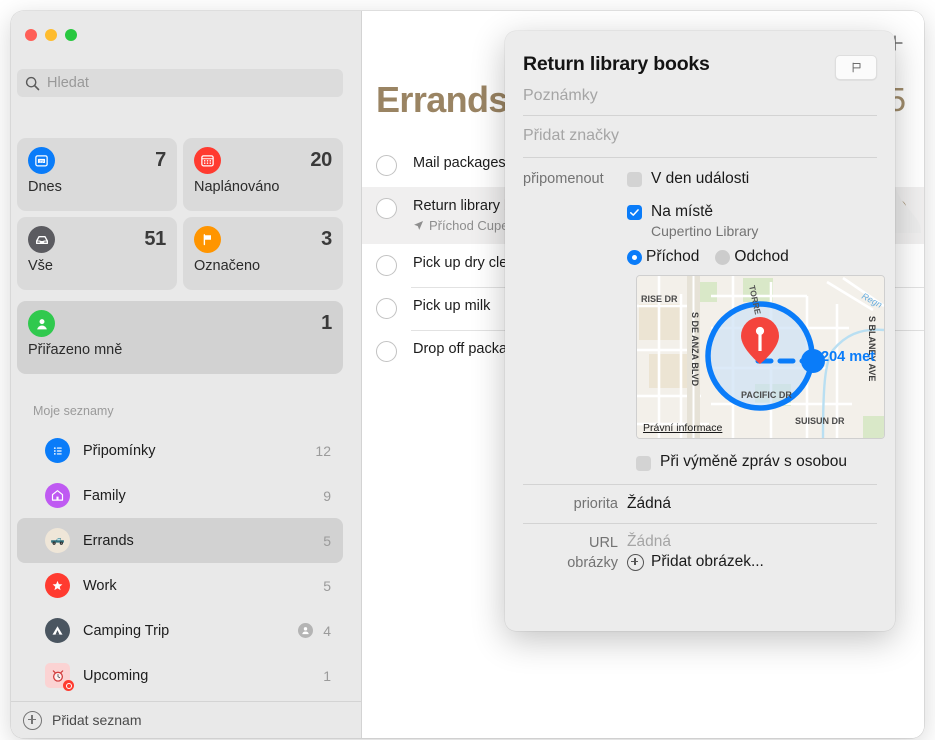 The width and height of the screenshot is (935, 740). What do you see at coordinates (31, 35) in the screenshot?
I see `close-window-button` at bounding box center [31, 35].